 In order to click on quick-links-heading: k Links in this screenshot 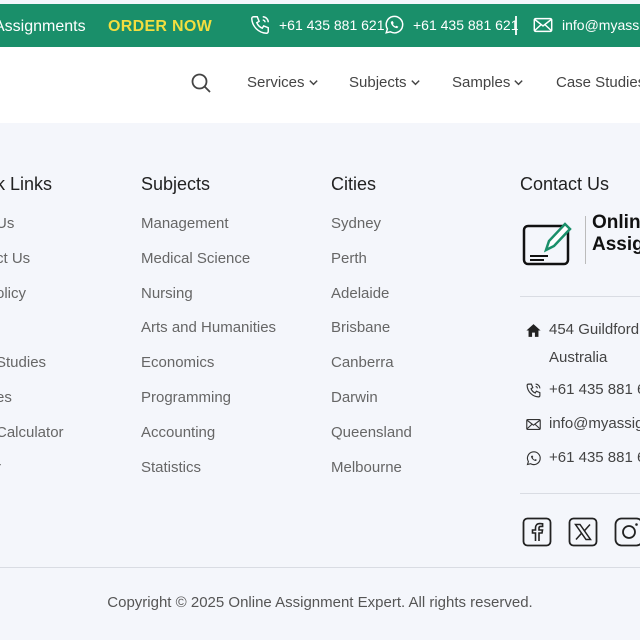, I will do `click(26, 184)`.